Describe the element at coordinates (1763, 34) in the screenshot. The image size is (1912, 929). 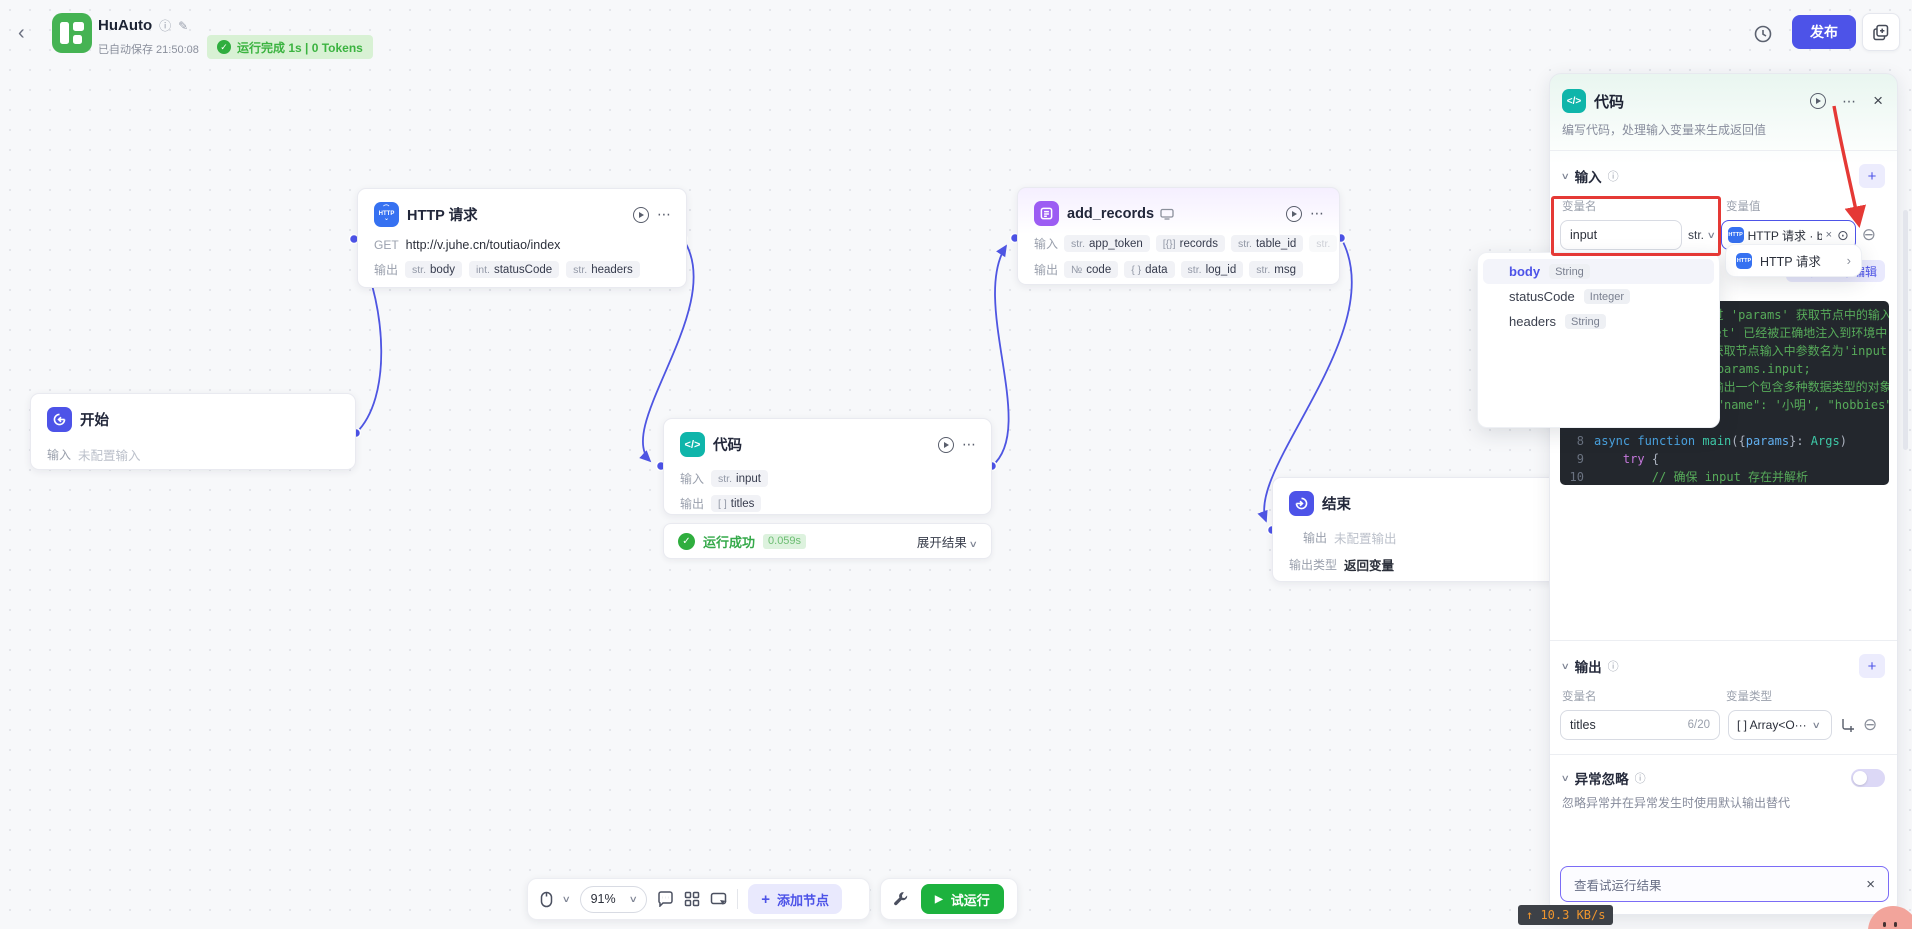
I see `history-icon` at that location.